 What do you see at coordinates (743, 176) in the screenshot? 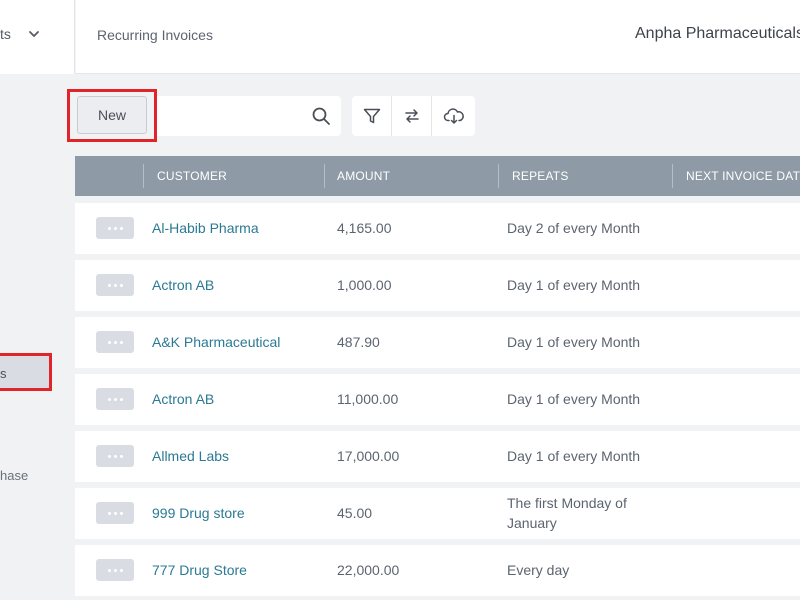
I see `column-header-next-invoice-date: NEXT INVOICE DATE` at bounding box center [743, 176].